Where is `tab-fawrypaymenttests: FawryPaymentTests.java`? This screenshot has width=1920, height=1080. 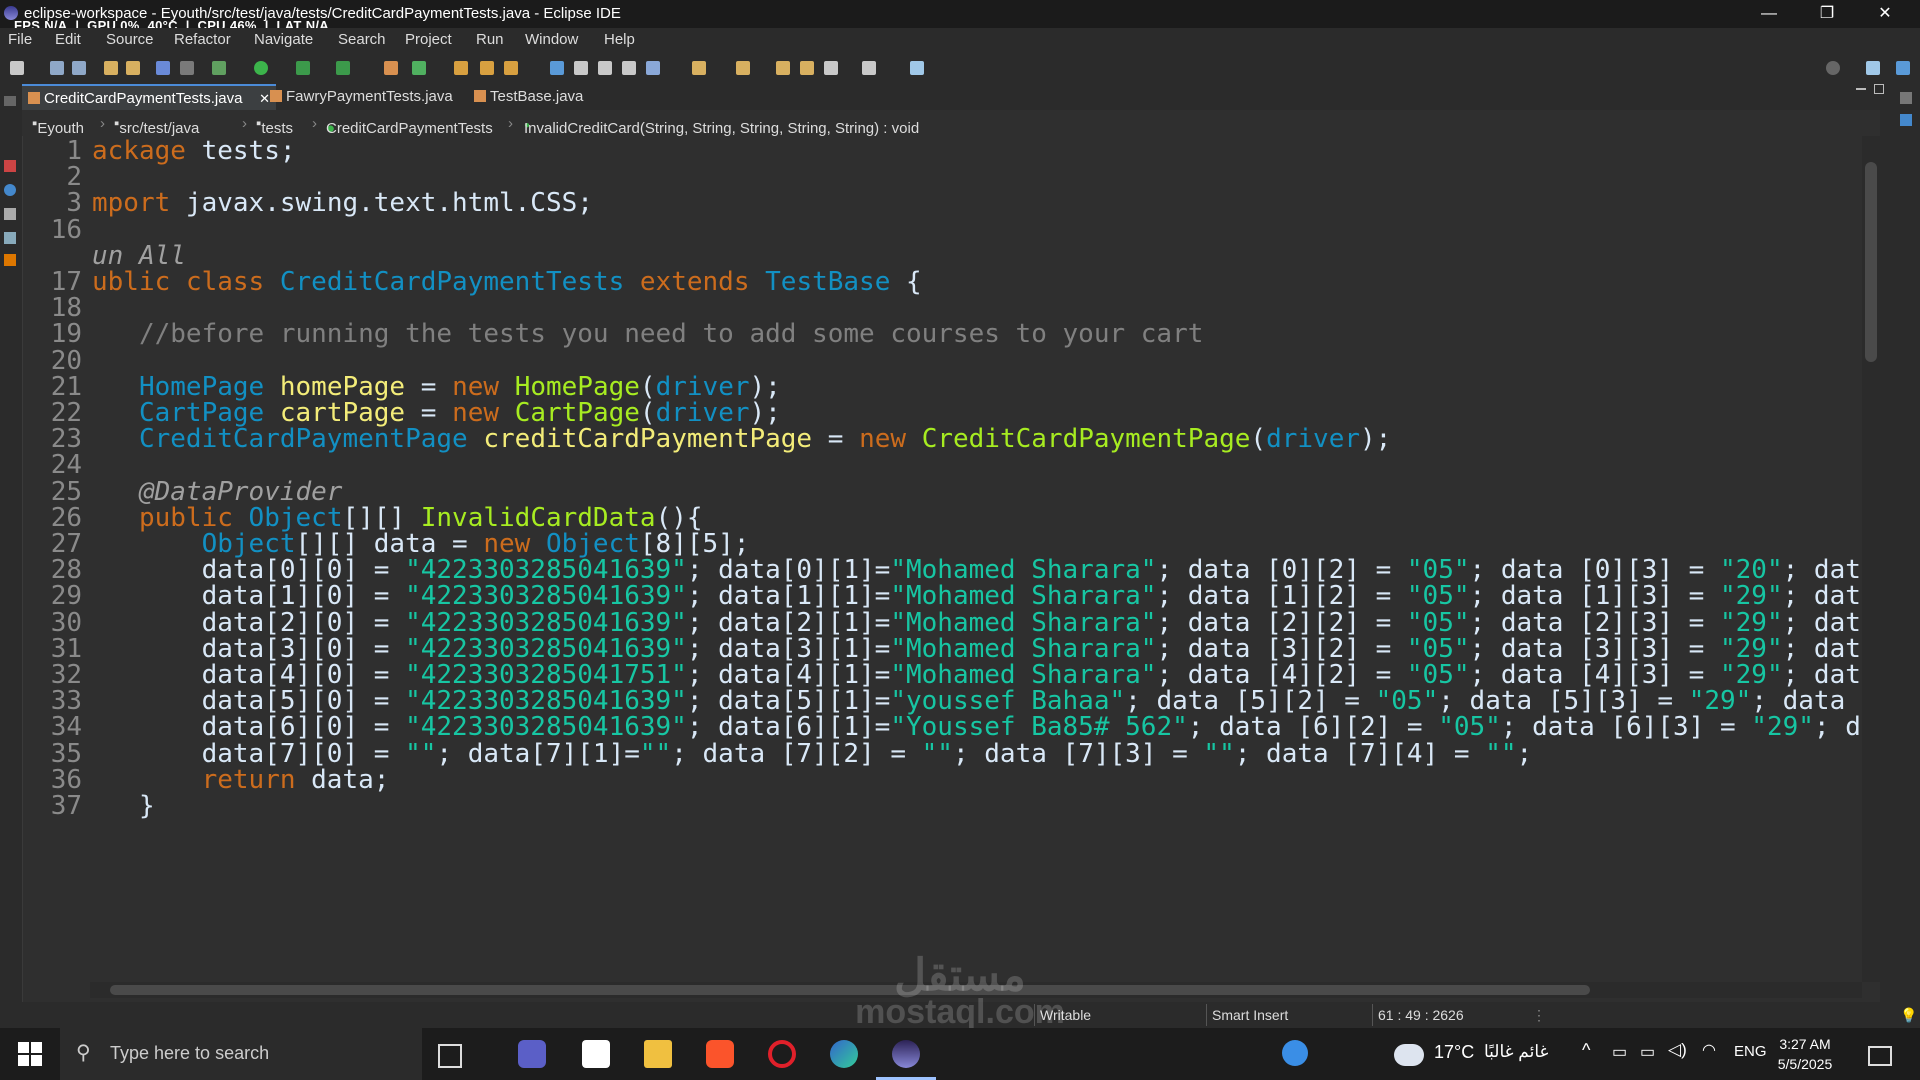 tab-fawrypaymenttests: FawryPaymentTests.java is located at coordinates (375, 97).